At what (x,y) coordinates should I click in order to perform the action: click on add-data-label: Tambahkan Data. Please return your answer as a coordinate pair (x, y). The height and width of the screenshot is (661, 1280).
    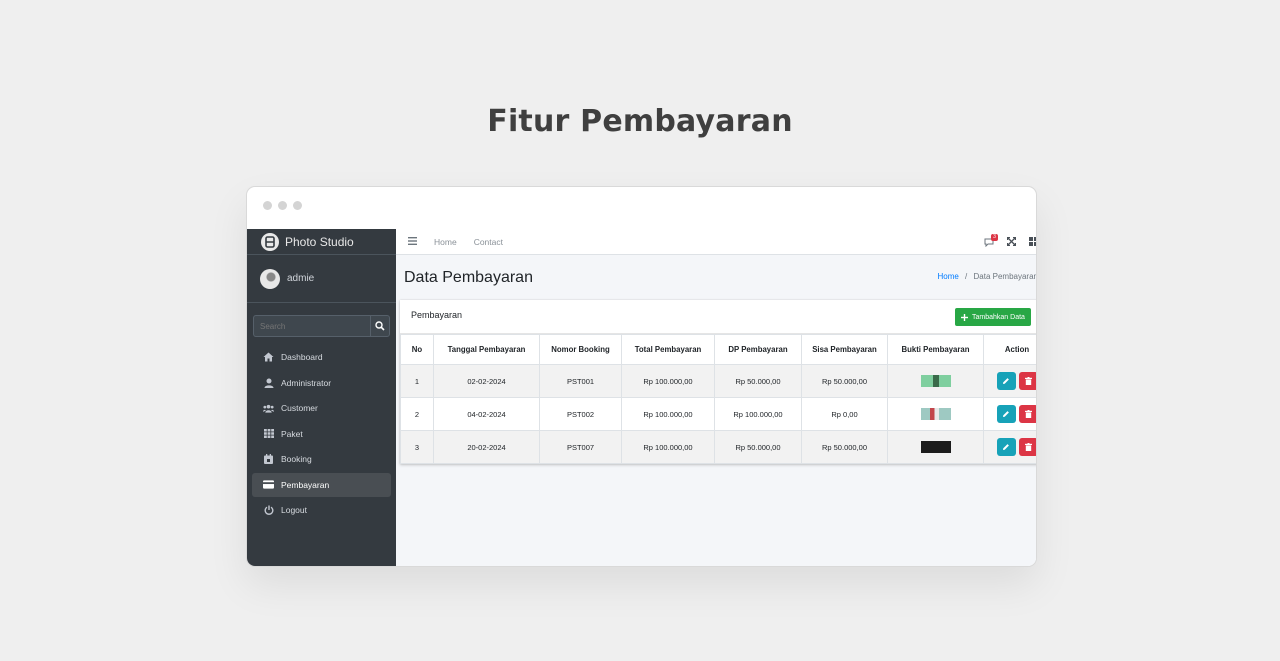
    Looking at the image, I should click on (998, 317).